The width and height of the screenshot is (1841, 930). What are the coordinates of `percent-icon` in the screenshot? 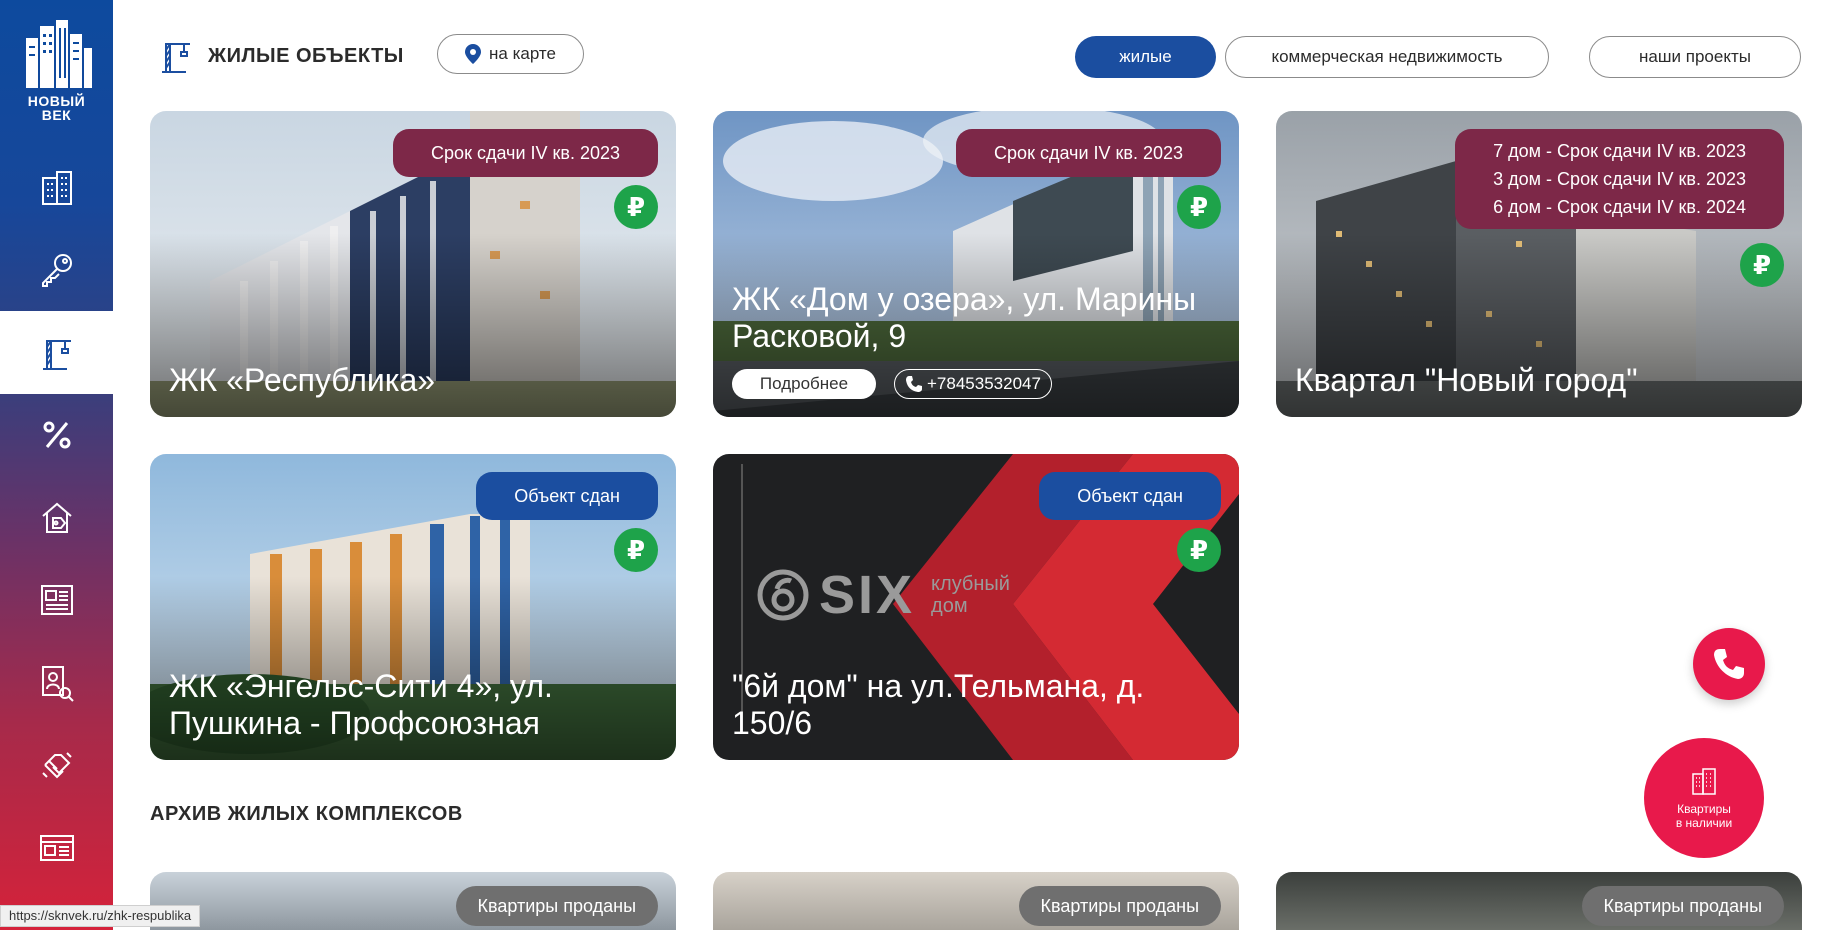 It's located at (56, 434).